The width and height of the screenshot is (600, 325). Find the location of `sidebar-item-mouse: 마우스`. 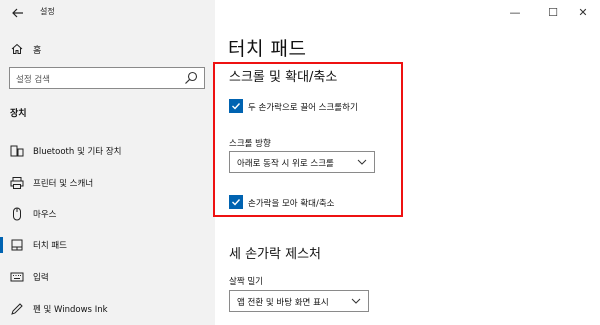

sidebar-item-mouse: 마우스 is located at coordinates (107, 214).